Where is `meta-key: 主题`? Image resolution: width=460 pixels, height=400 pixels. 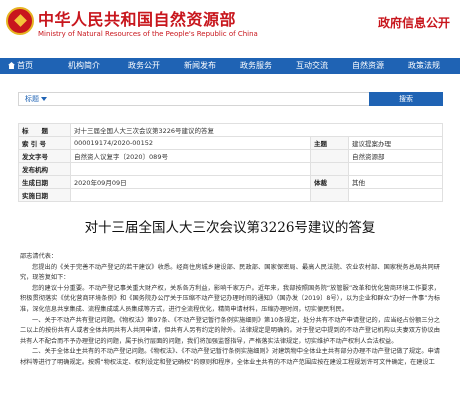 meta-key: 主题 is located at coordinates (329, 143).